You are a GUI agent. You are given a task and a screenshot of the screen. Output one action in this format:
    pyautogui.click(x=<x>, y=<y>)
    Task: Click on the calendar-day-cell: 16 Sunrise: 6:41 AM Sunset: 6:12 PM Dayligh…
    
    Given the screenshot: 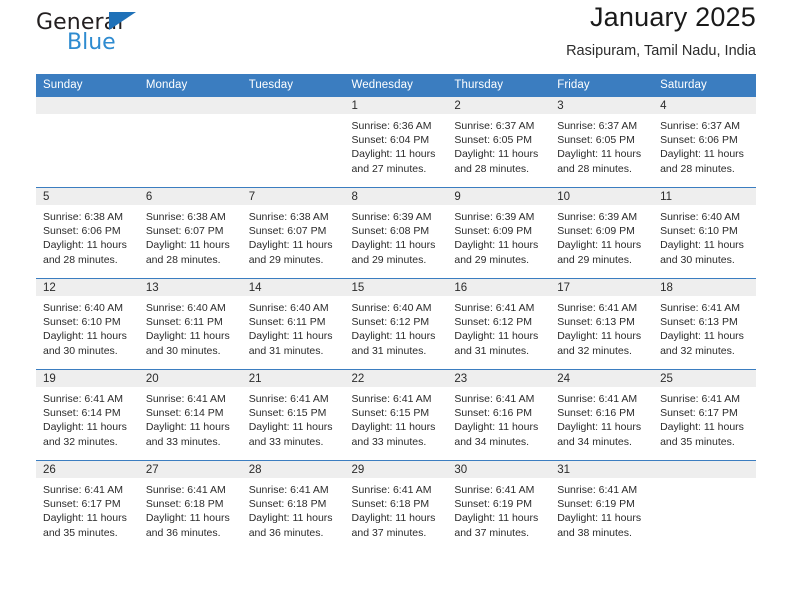 What is the action you would take?
    pyautogui.click(x=499, y=324)
    